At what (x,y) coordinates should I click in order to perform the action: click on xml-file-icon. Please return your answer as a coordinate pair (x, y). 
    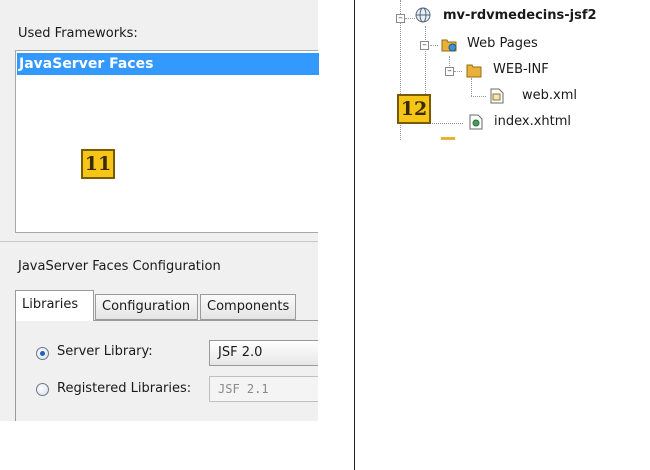
    Looking at the image, I should click on (497, 96).